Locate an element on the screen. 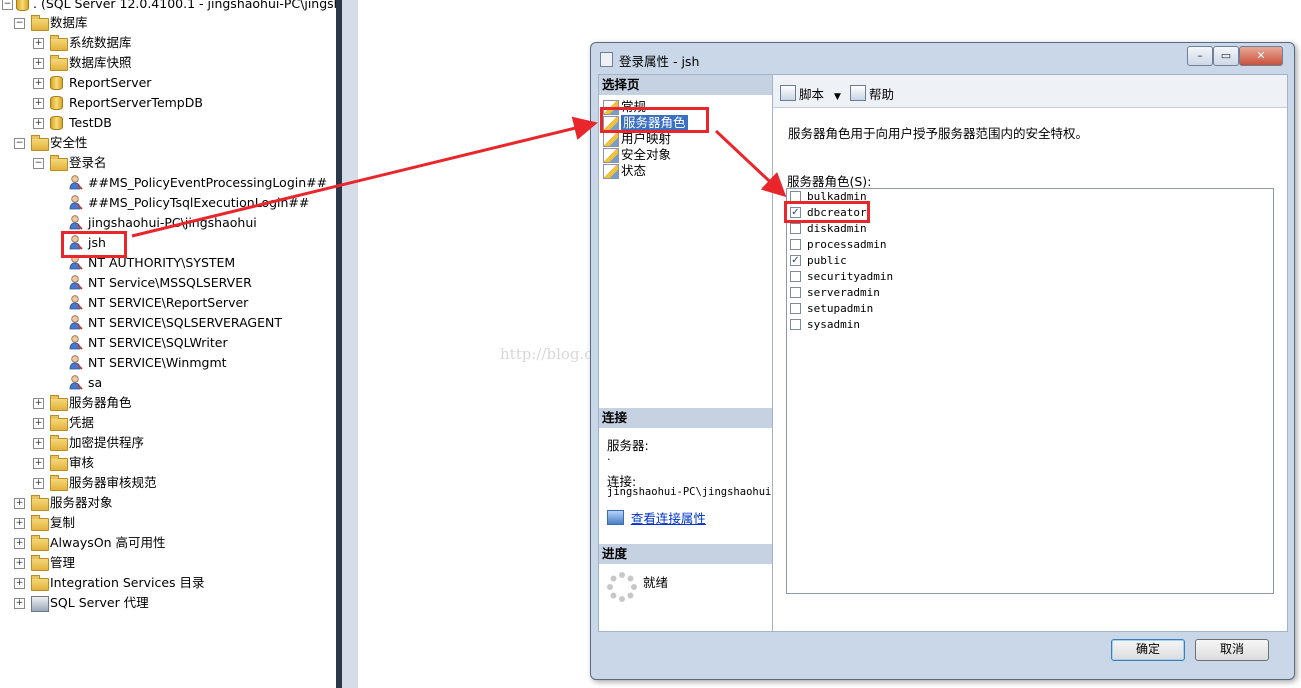 The image size is (1301, 688). annotation-arrows is located at coordinates (459, 177).